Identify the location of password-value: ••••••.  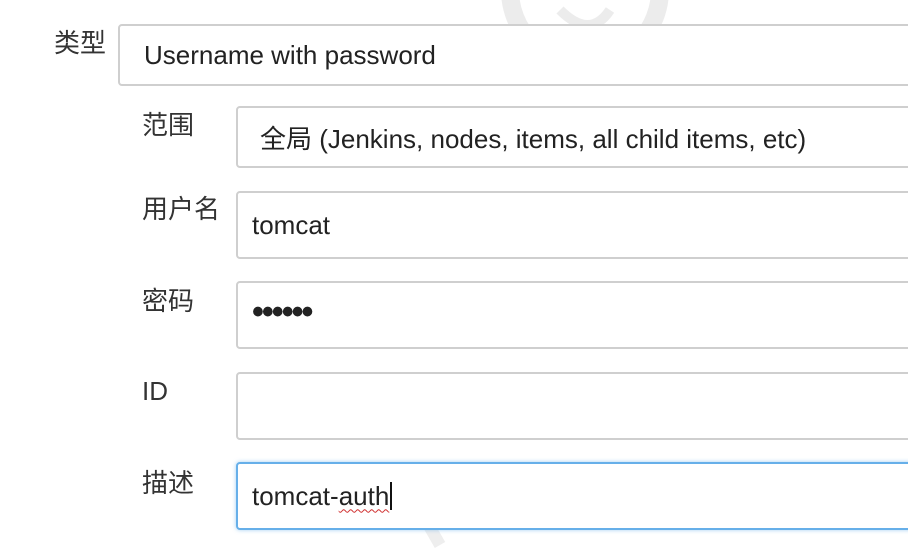
(282, 311).